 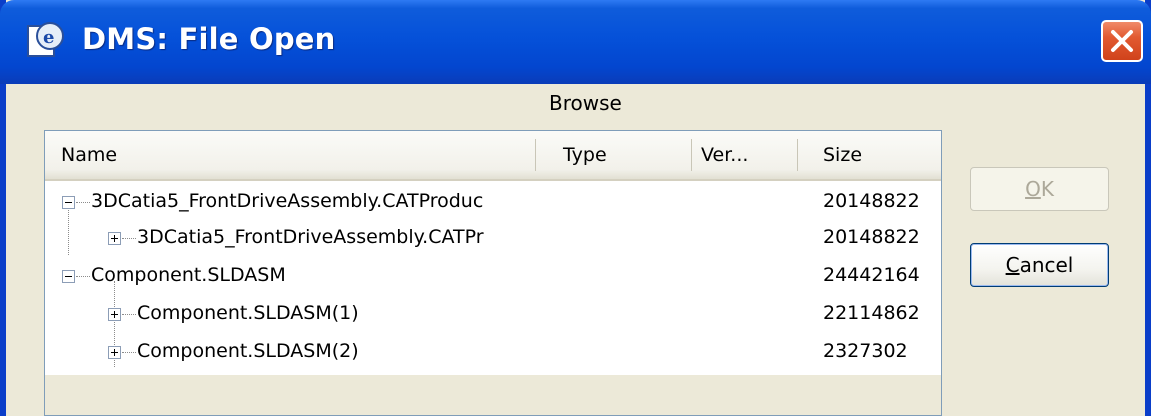 I want to click on close-button, so click(x=1122, y=41).